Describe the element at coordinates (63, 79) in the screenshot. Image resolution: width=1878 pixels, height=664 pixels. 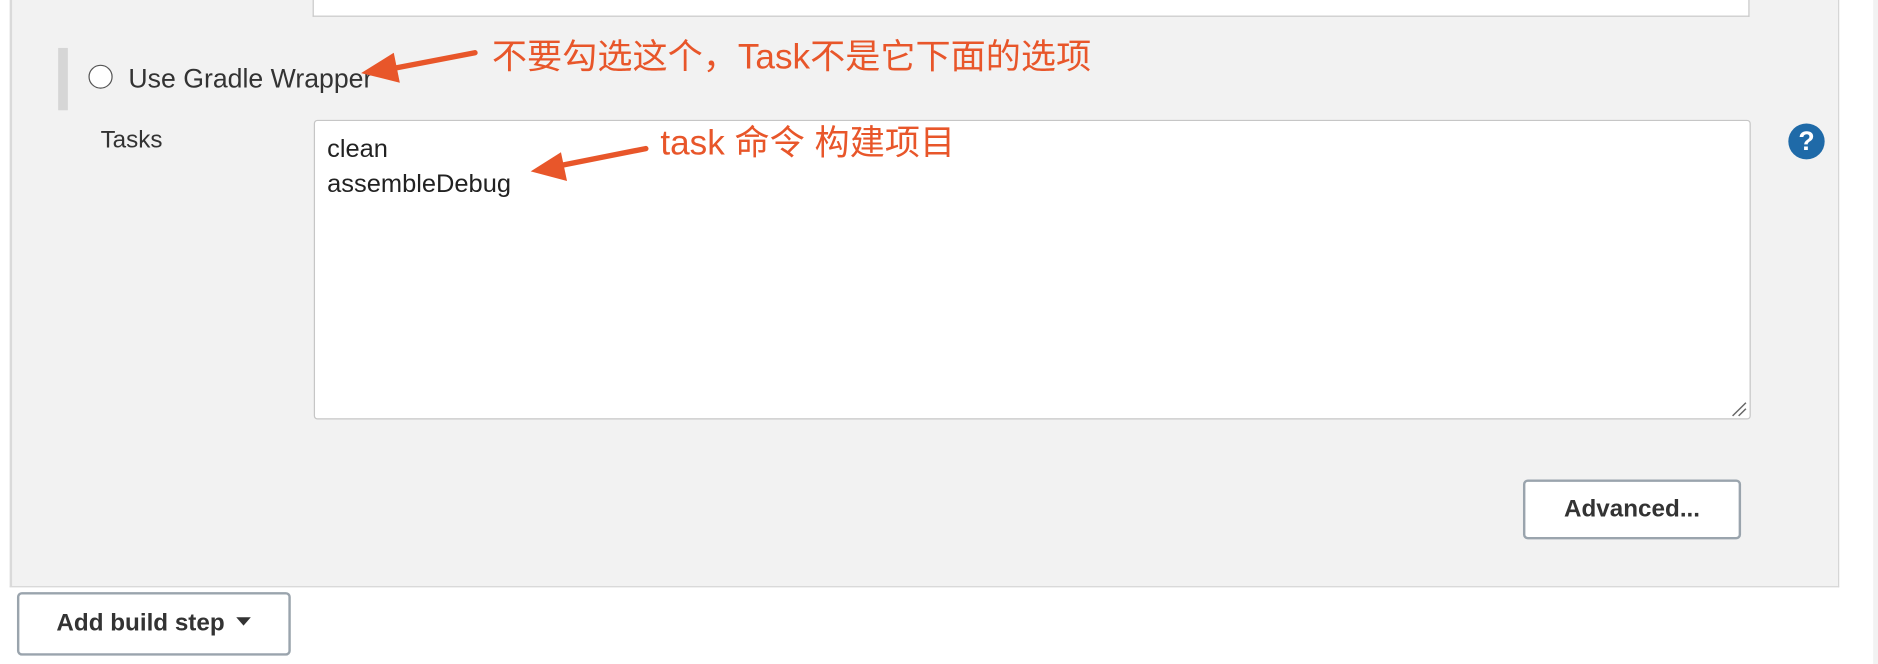
I see `radio-indent-bar` at that location.